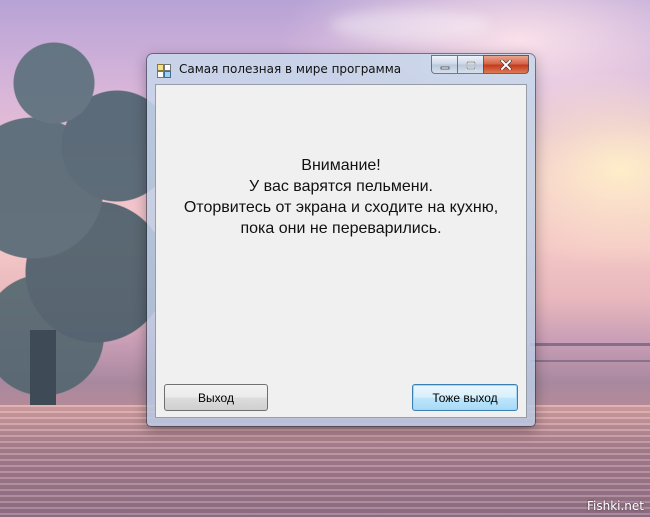  Describe the element at coordinates (216, 397) in the screenshot. I see `exit-button: Выход` at that location.